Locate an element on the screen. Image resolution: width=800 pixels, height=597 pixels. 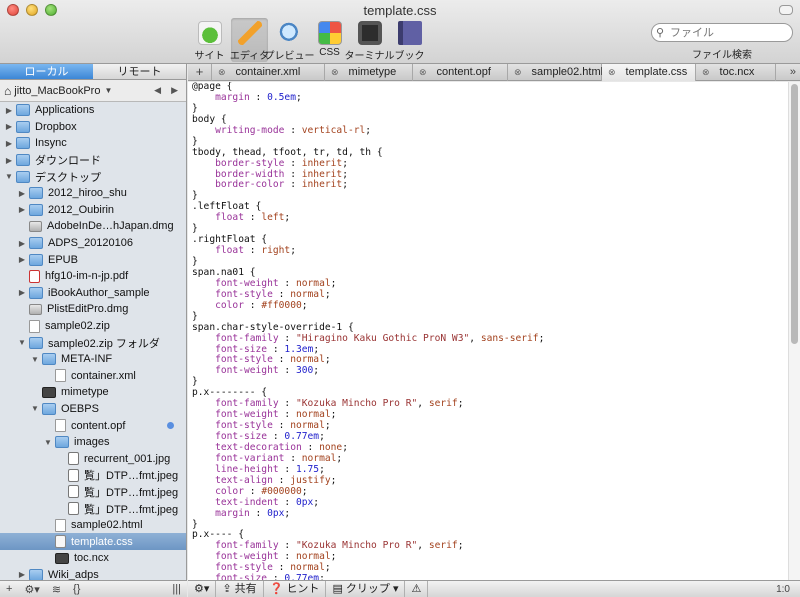
sidebar-tab-0: ローカル is located at coordinates (46, 71).